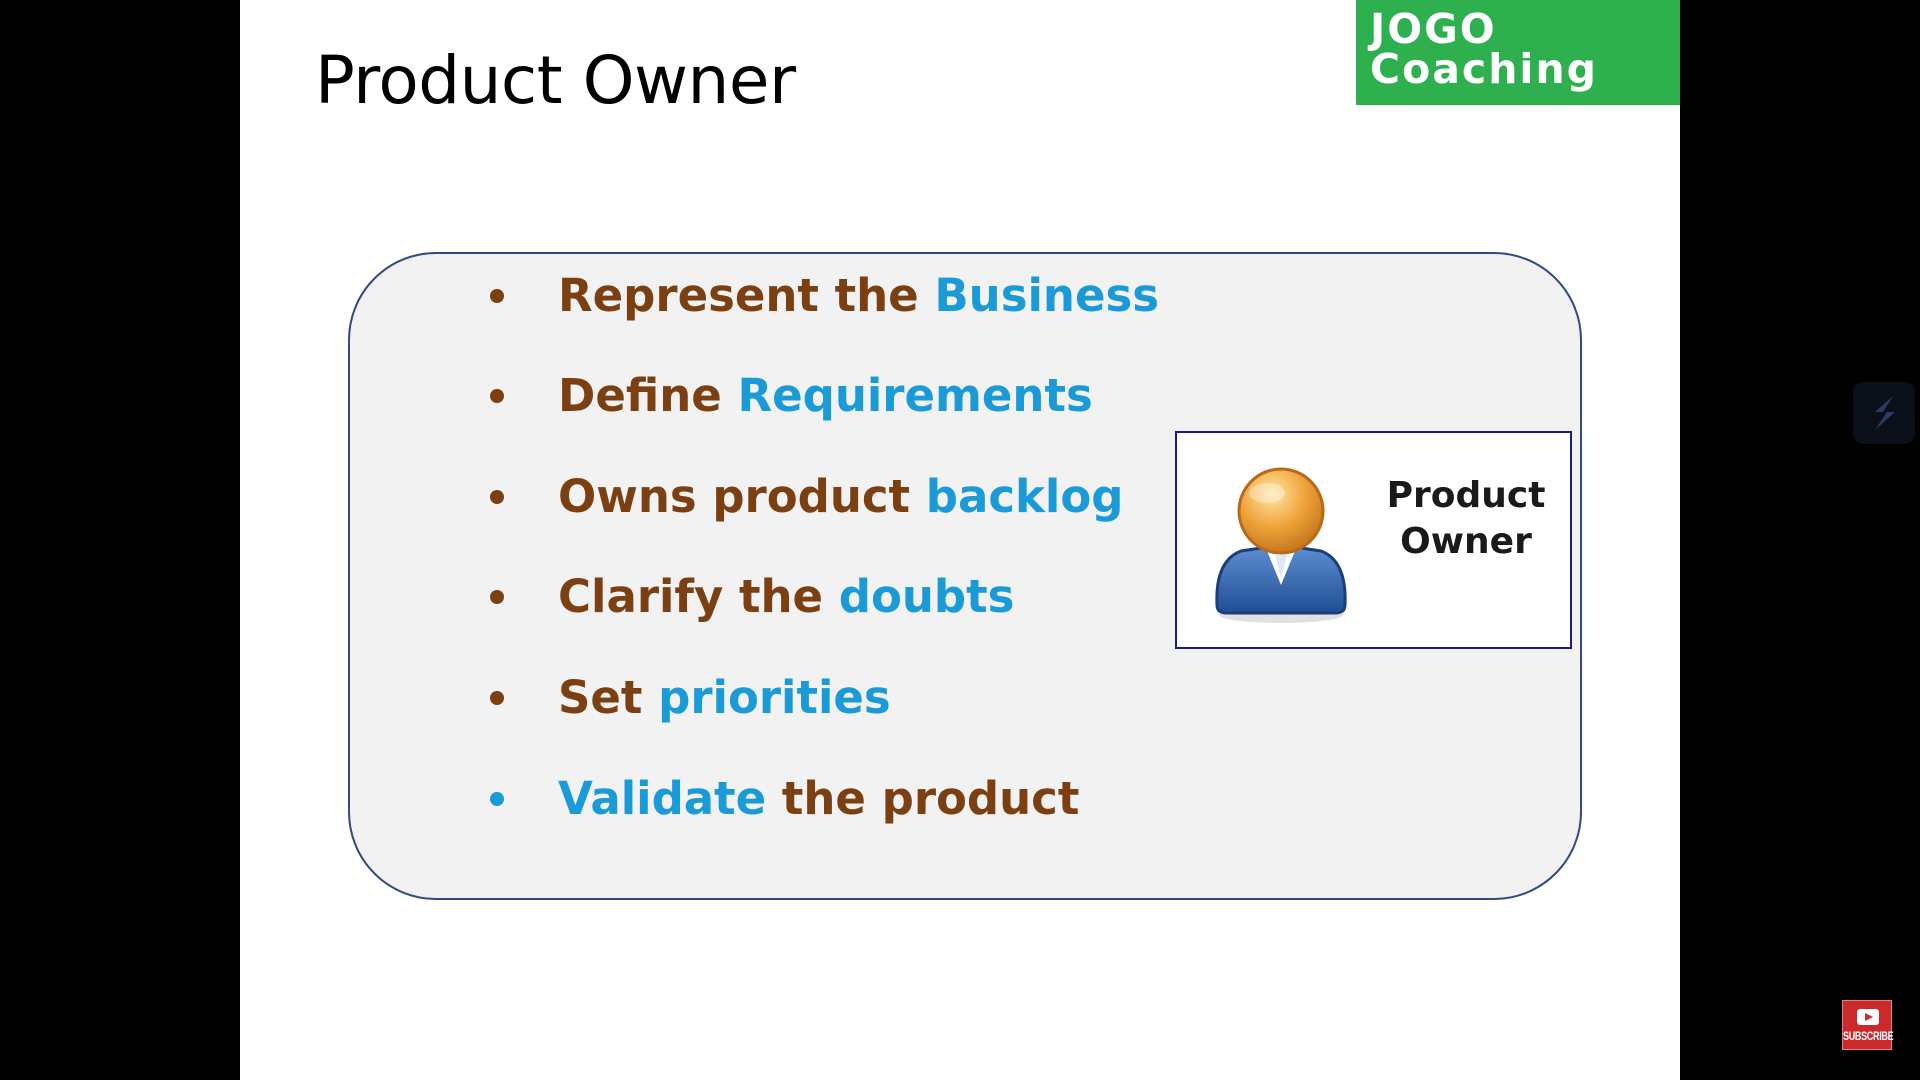 This screenshot has height=1080, width=1920. Describe the element at coordinates (1484, 69) in the screenshot. I see `logo-line-2: Coaching` at that location.